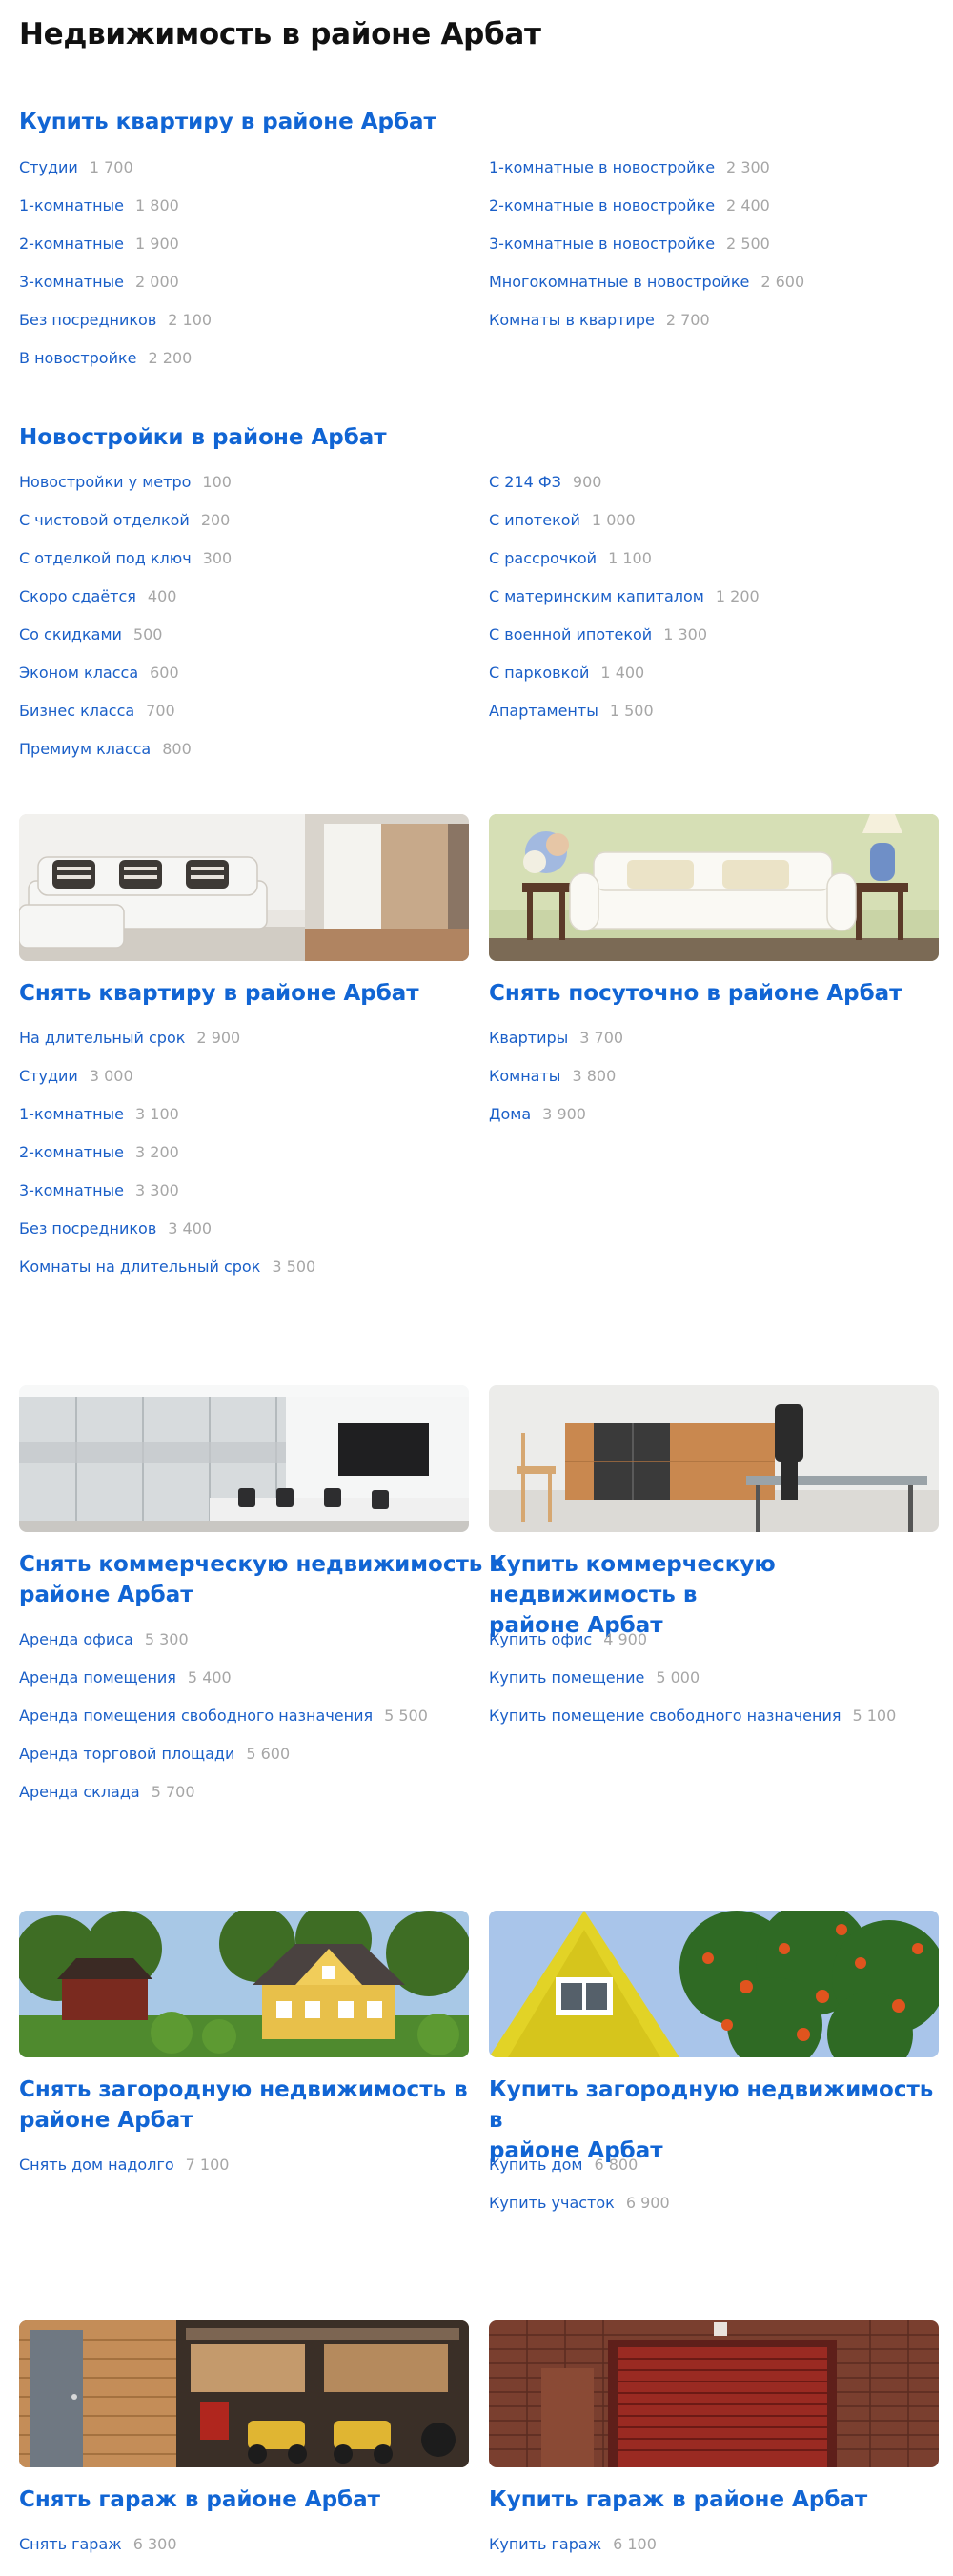 Image resolution: width=953 pixels, height=2576 pixels. I want to click on link-label: Комнаты, so click(524, 1076).